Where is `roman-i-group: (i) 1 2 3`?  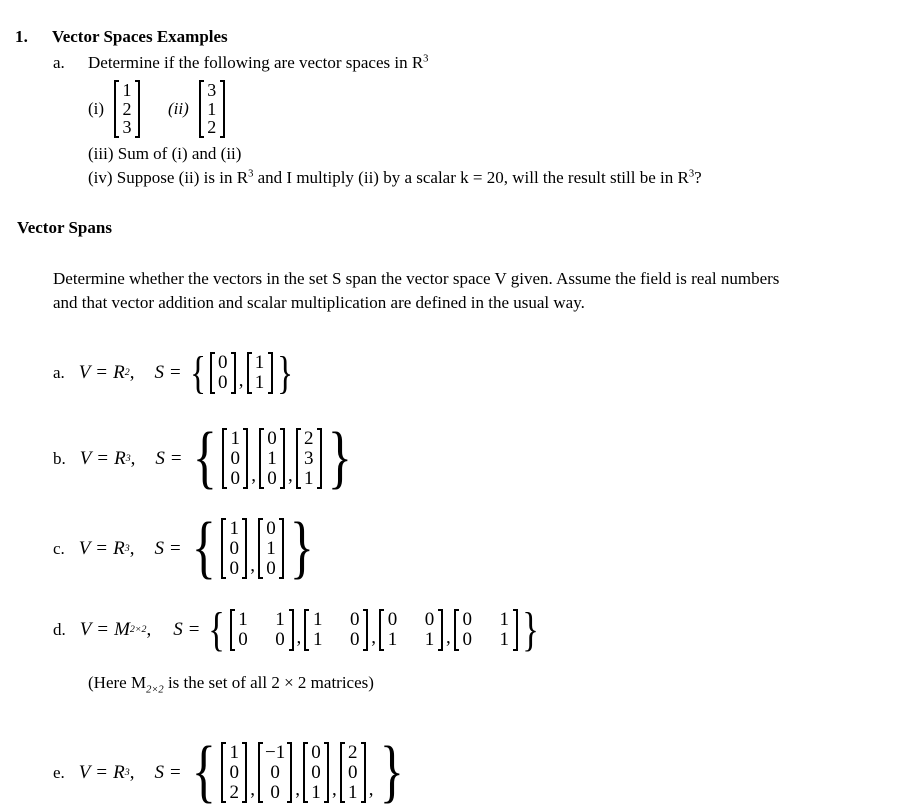
roman-i-group: (i) 1 2 3 is located at coordinates (114, 109).